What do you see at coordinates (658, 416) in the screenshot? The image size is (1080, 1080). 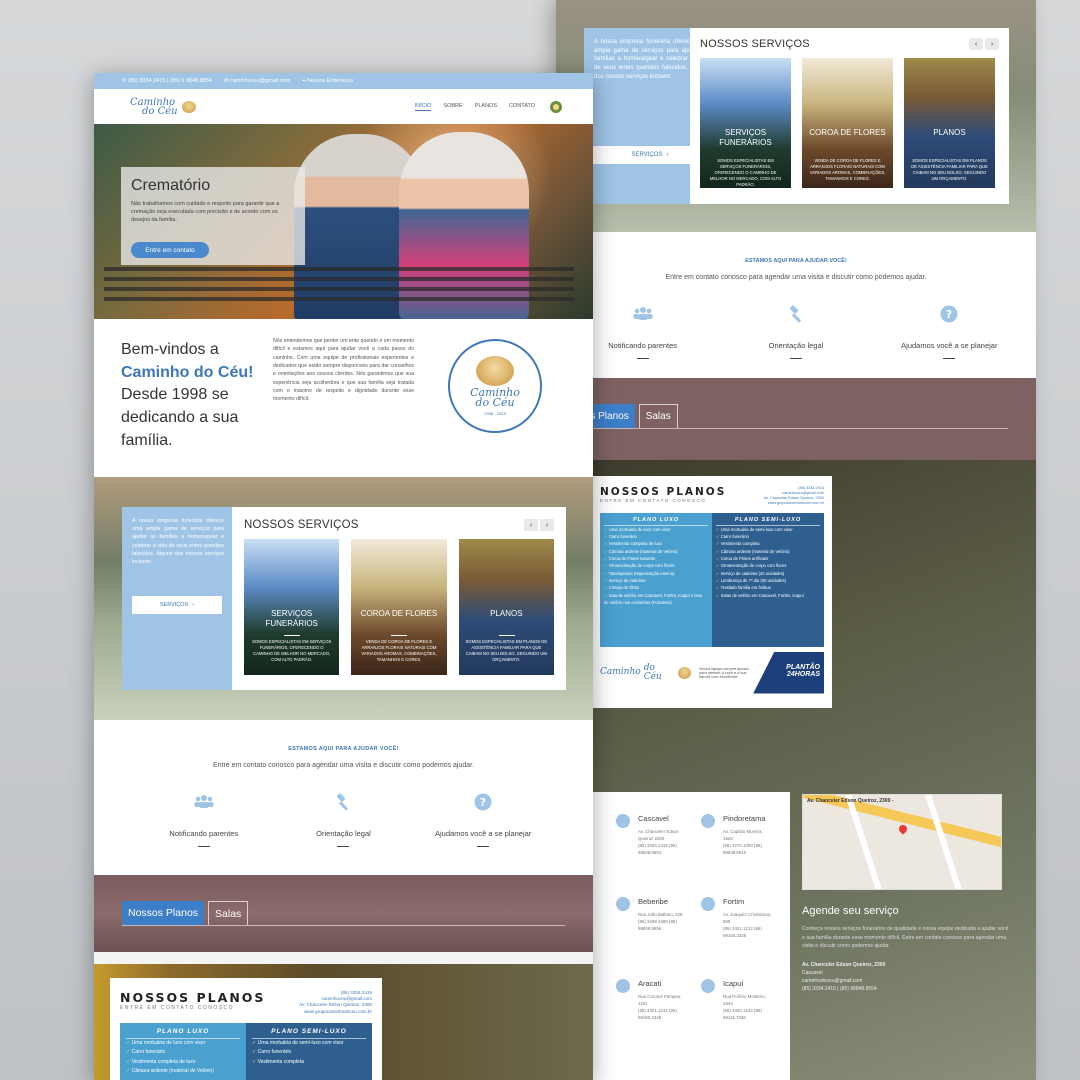 I see `back-tab-salas: Salas` at bounding box center [658, 416].